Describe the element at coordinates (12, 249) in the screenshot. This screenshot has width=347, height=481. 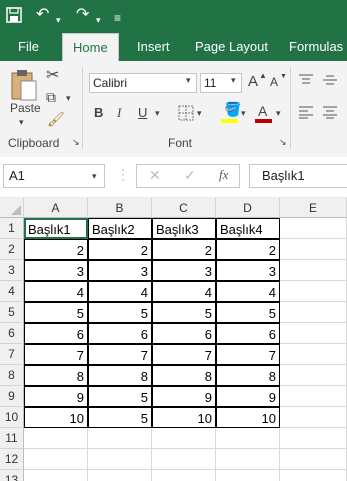
I see `row-header-2: 2` at that location.